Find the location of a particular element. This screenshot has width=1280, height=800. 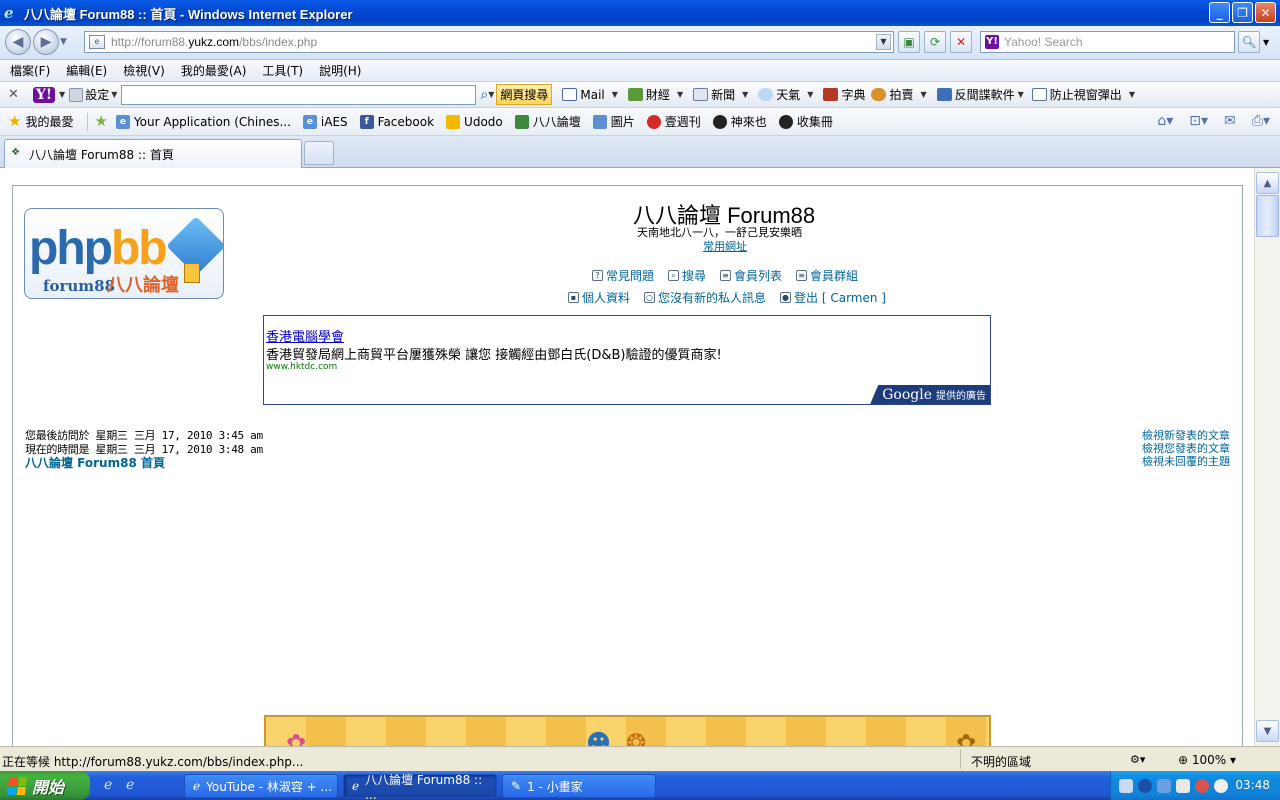

add-favorite-icon: ★ is located at coordinates (100, 121).